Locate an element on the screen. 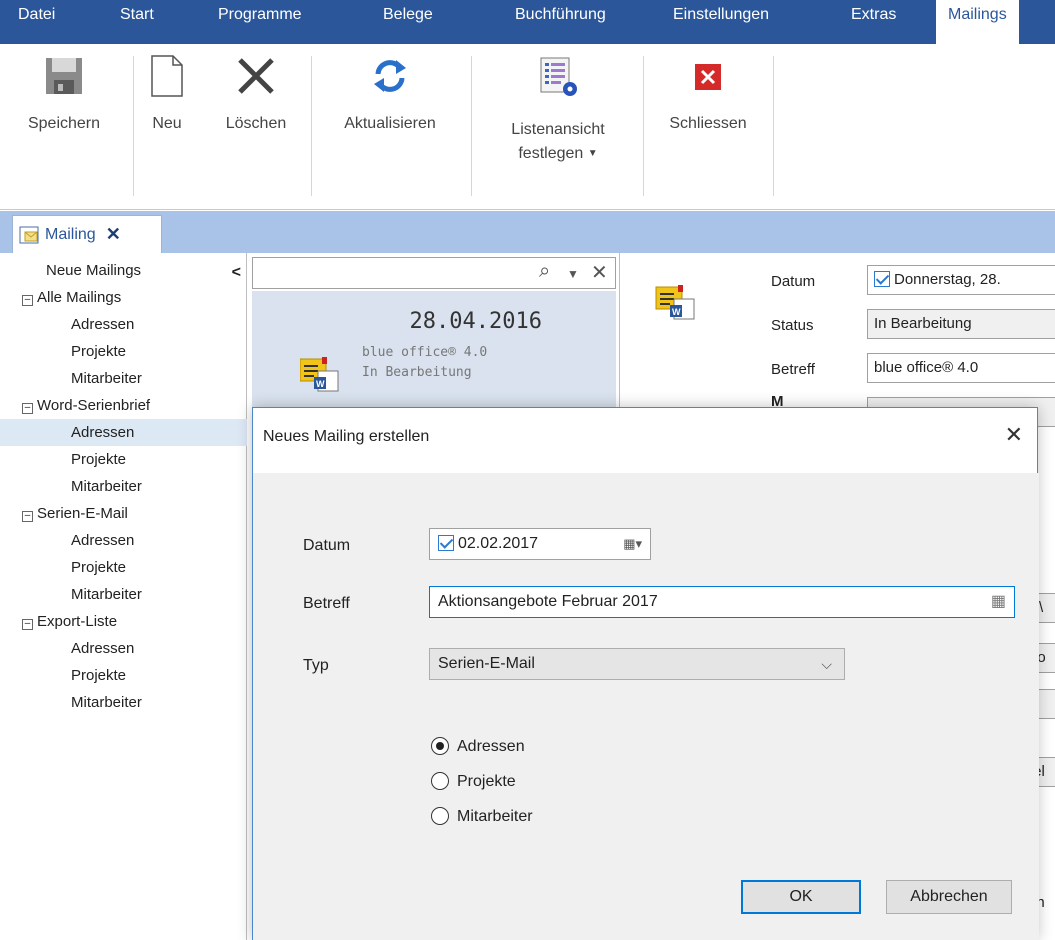 This screenshot has width=1055, height=940. ok-button: OK is located at coordinates (801, 897).